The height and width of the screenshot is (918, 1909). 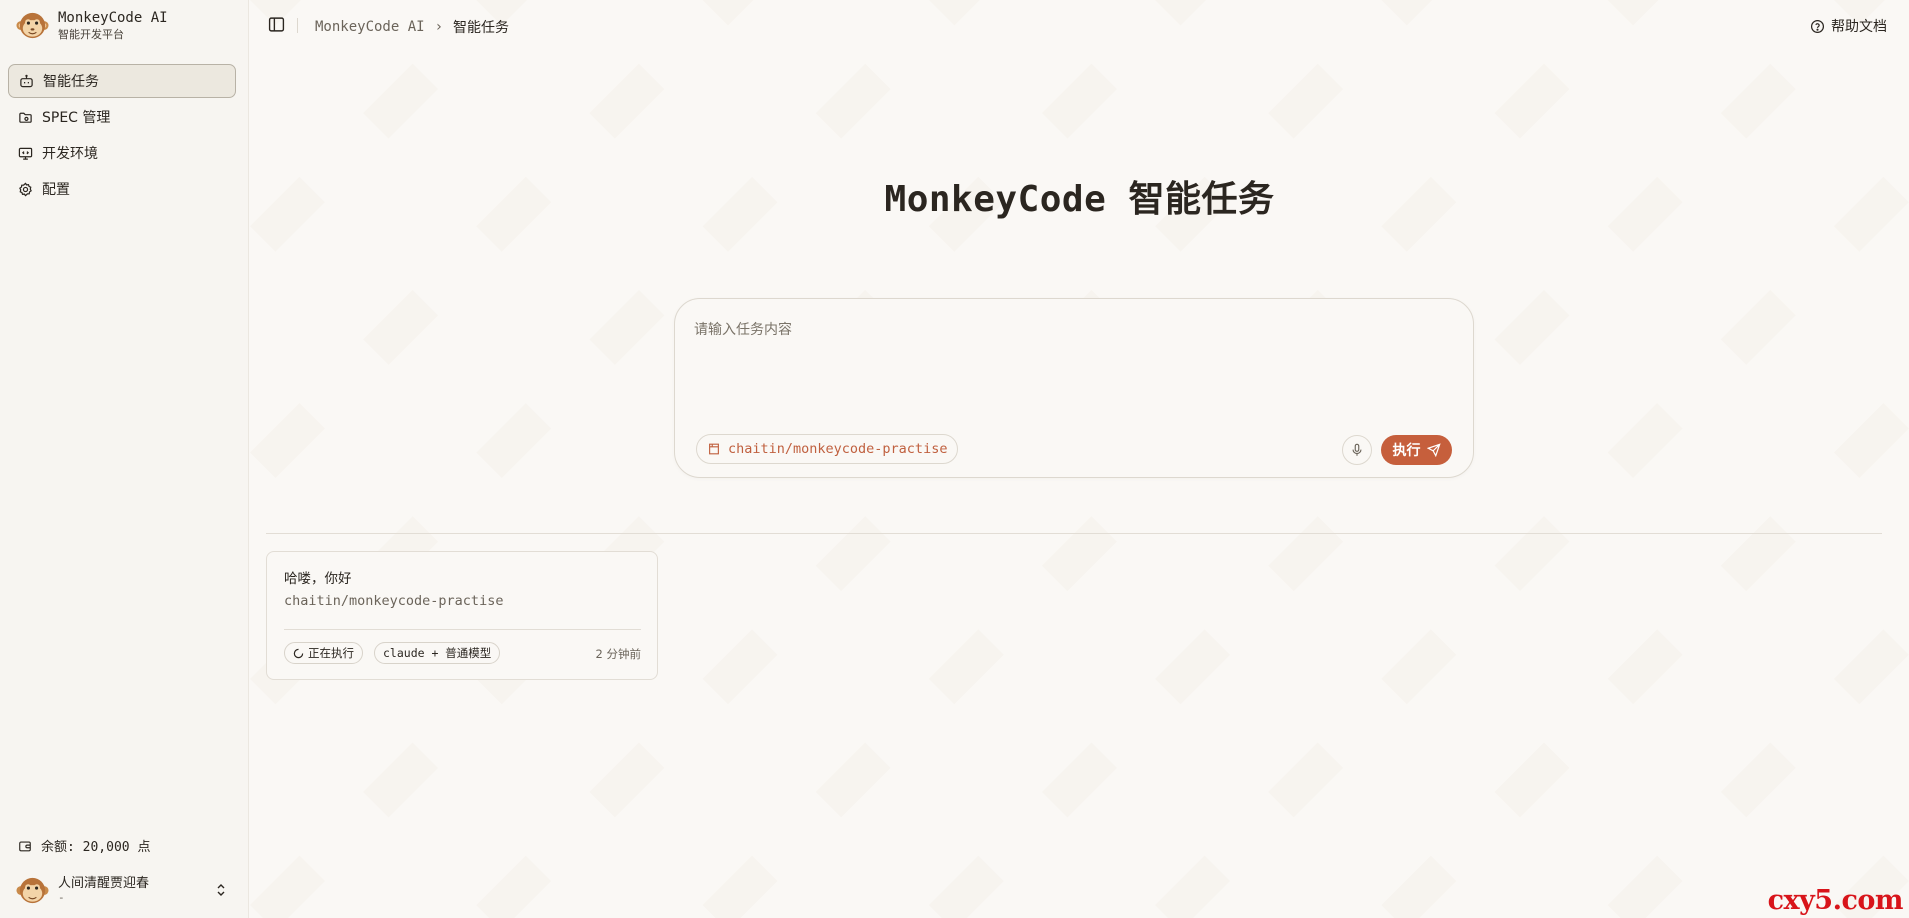 What do you see at coordinates (838, 449) in the screenshot?
I see `repo-selector-label: chaitin/monkeycode-practise` at bounding box center [838, 449].